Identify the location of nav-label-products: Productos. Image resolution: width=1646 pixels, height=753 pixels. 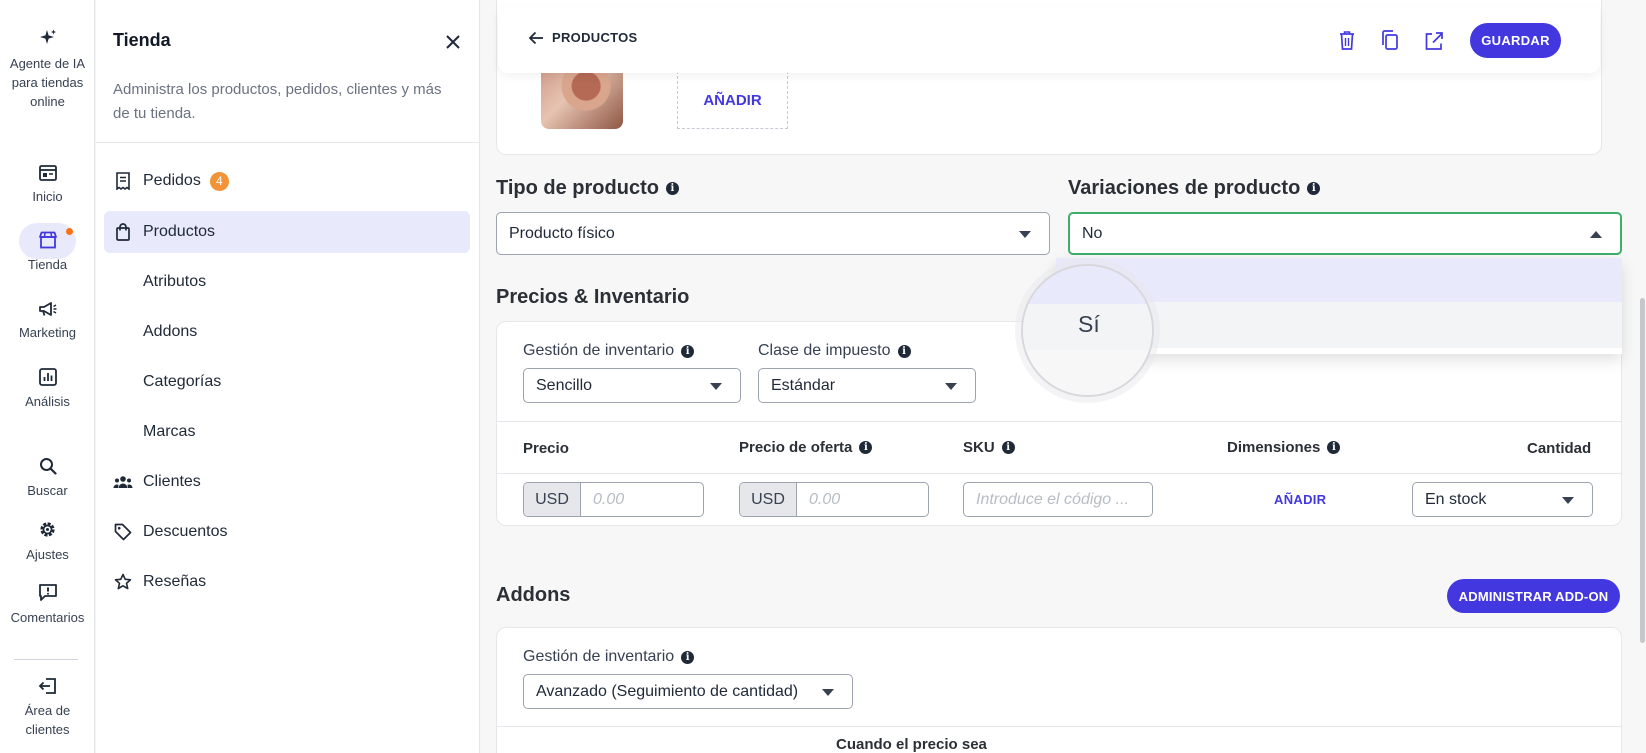
(179, 231).